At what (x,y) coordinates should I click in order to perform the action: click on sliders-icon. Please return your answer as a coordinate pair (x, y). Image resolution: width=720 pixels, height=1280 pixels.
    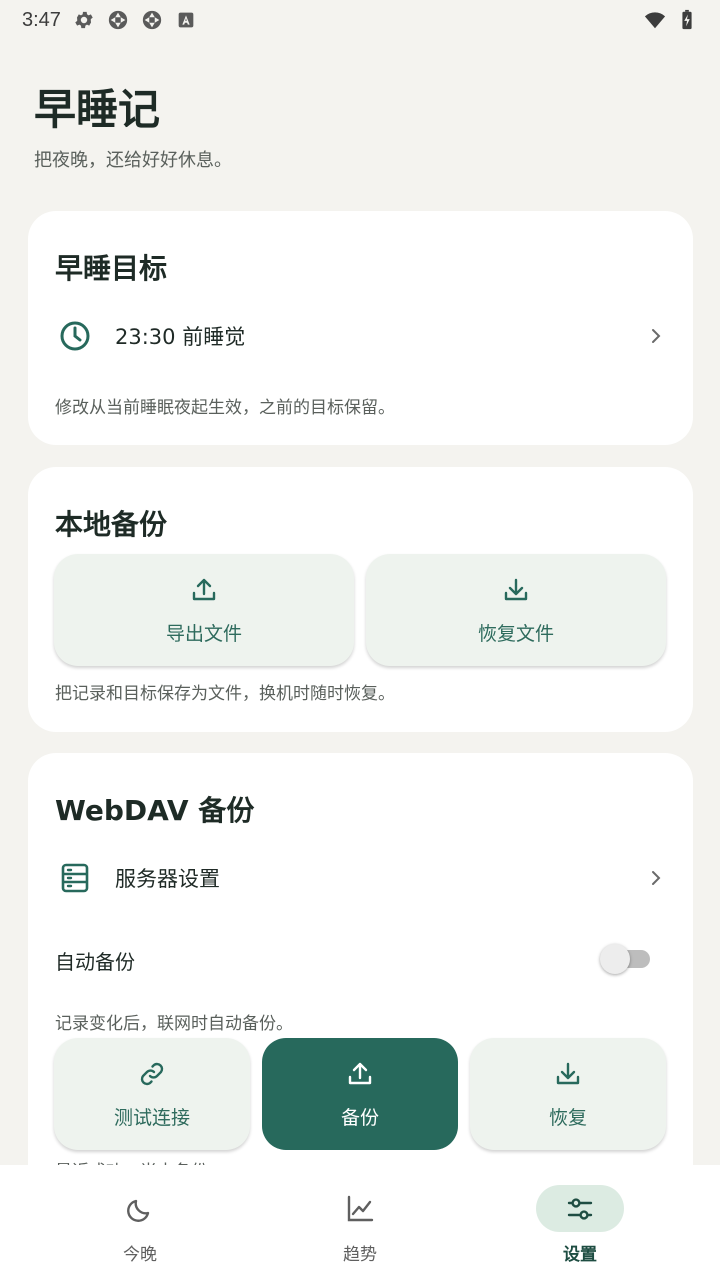
    Looking at the image, I should click on (580, 1208).